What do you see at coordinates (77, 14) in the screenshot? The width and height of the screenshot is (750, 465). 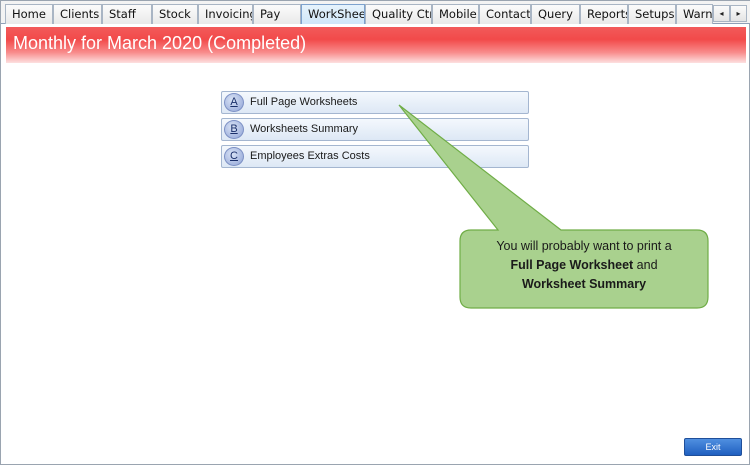 I see `tab-clients: Clients` at bounding box center [77, 14].